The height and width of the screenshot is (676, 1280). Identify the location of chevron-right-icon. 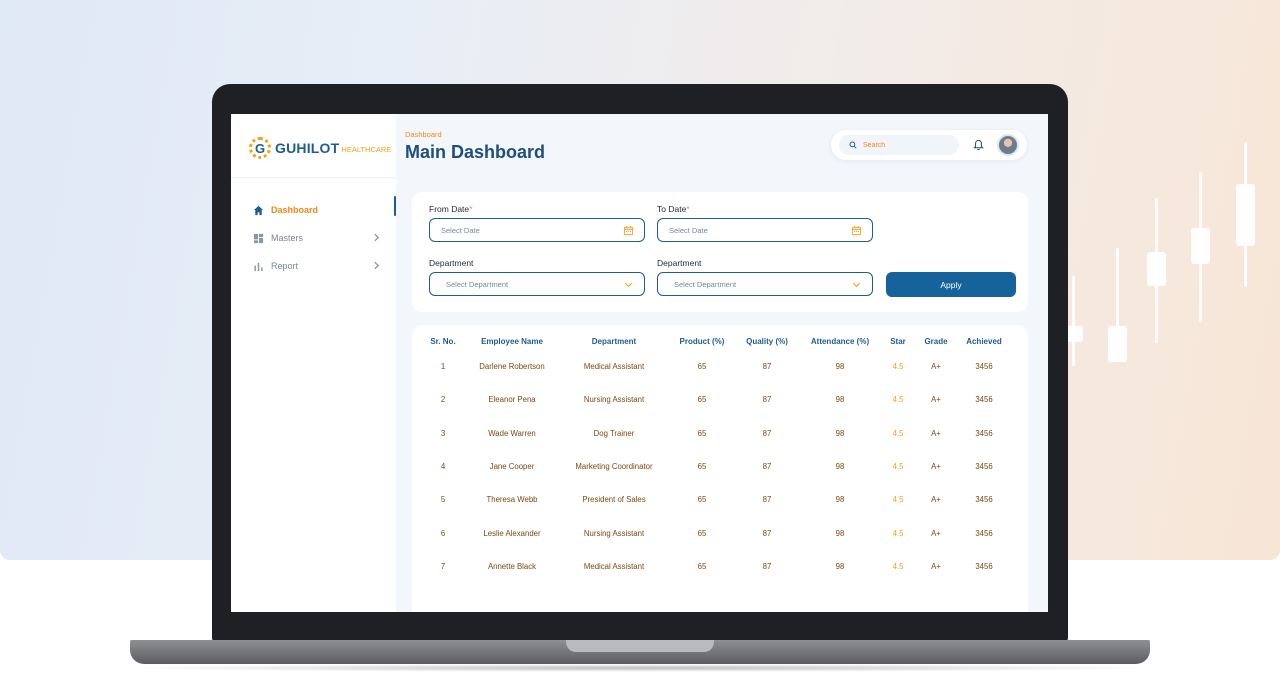
(377, 265).